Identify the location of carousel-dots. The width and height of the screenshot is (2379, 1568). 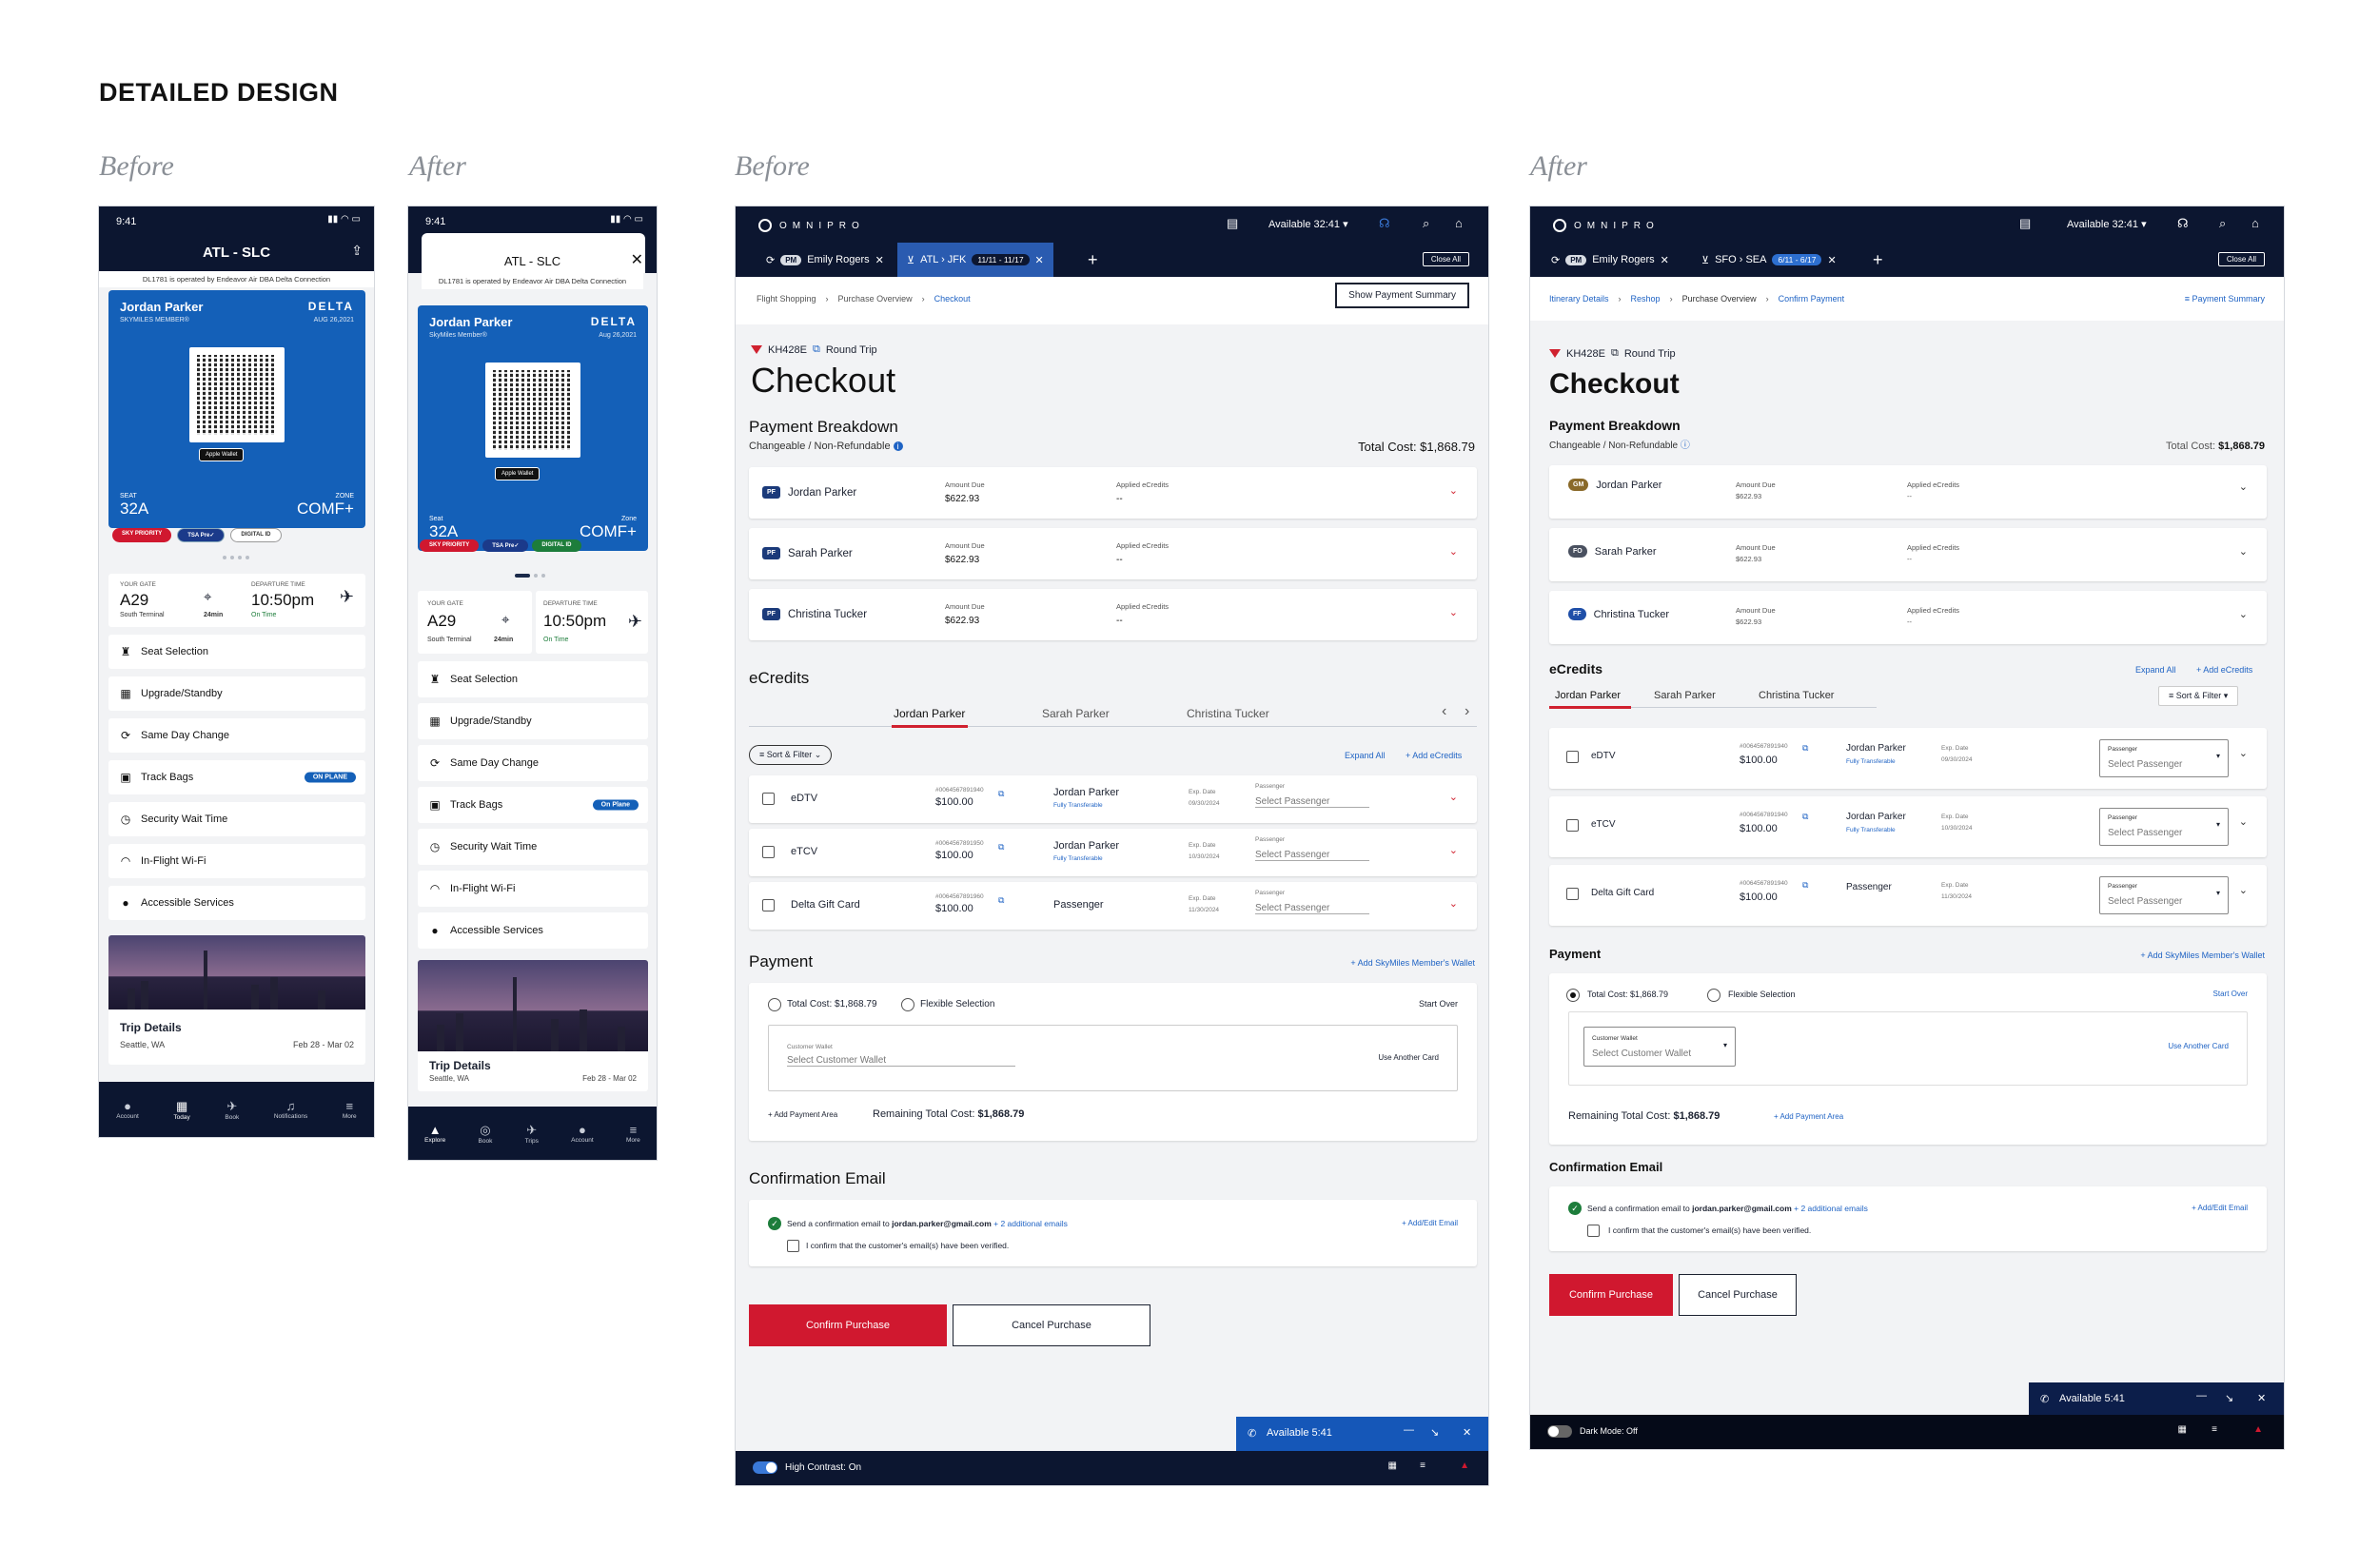
(530, 576).